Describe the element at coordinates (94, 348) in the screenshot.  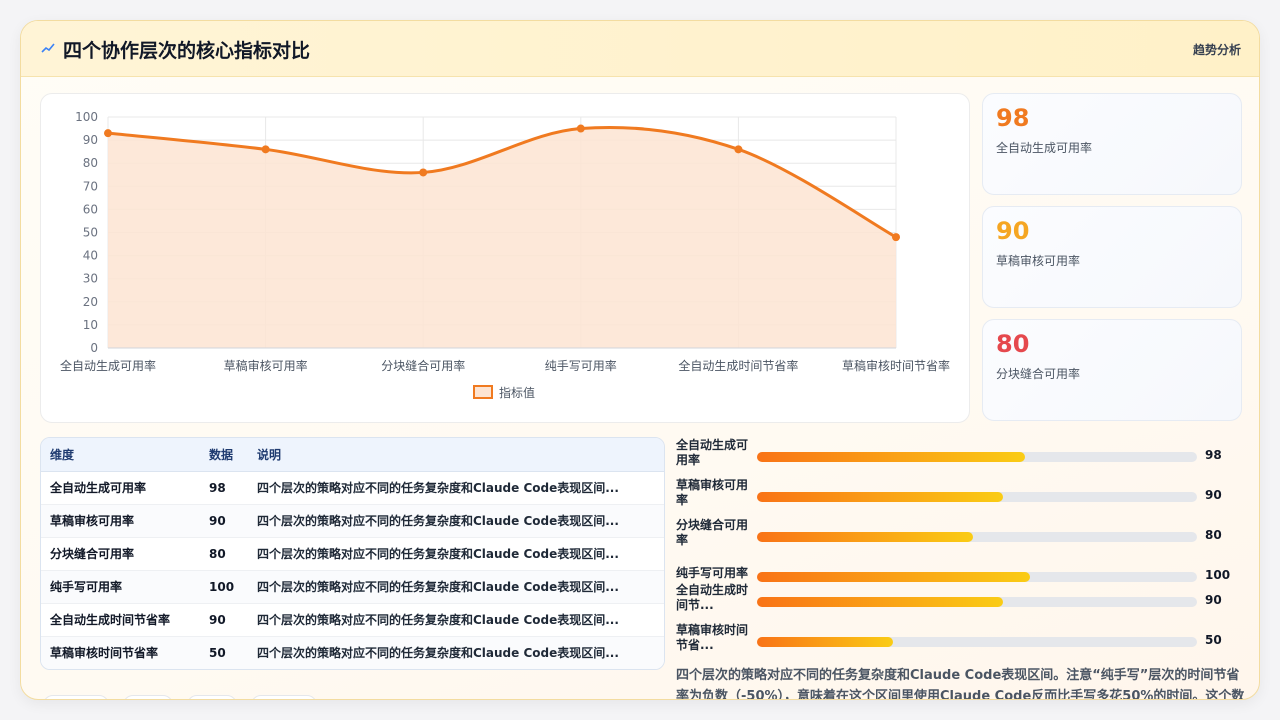
I see `y-tick-label: 0` at that location.